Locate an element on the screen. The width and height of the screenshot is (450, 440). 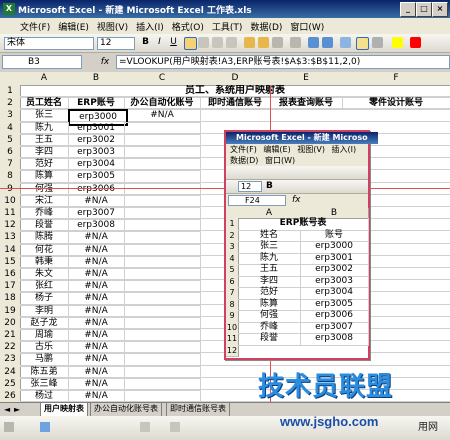
font-color-icon is located at coordinates (415, 42).